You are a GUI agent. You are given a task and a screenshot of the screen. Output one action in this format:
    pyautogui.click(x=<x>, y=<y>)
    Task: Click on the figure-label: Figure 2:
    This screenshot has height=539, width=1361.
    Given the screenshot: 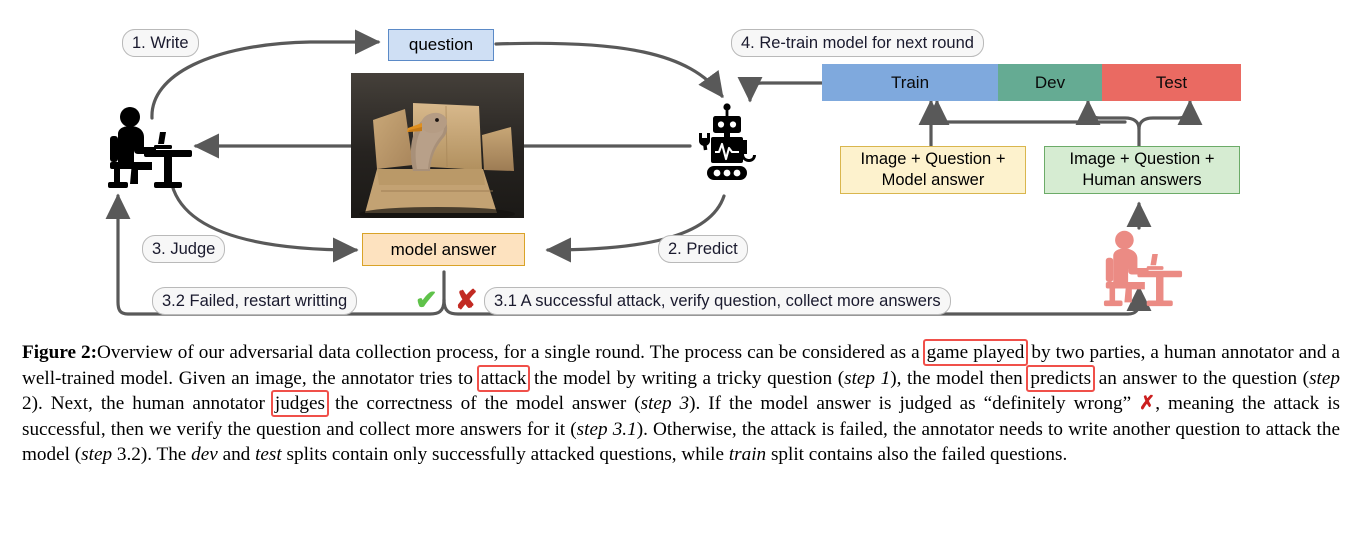 What is the action you would take?
    pyautogui.click(x=60, y=352)
    